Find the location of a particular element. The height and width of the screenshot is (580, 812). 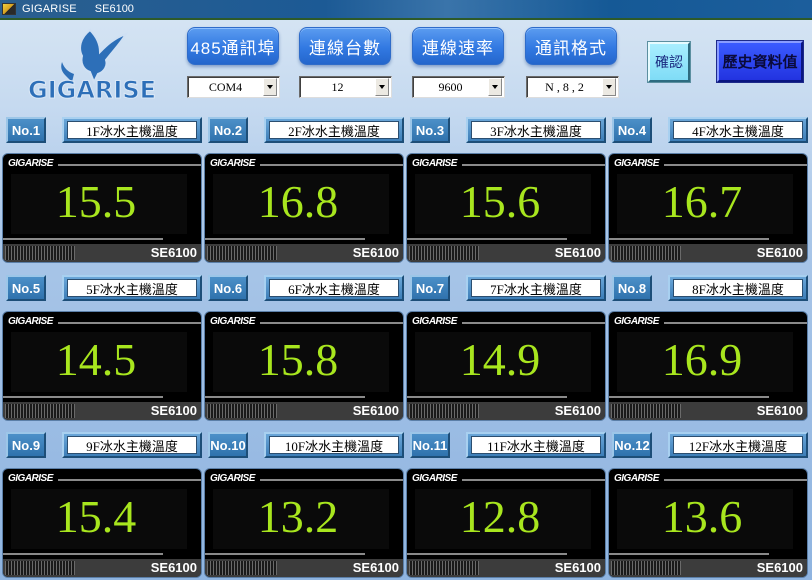

meter-name-field: 8F冰水主機溫度 is located at coordinates (738, 288).